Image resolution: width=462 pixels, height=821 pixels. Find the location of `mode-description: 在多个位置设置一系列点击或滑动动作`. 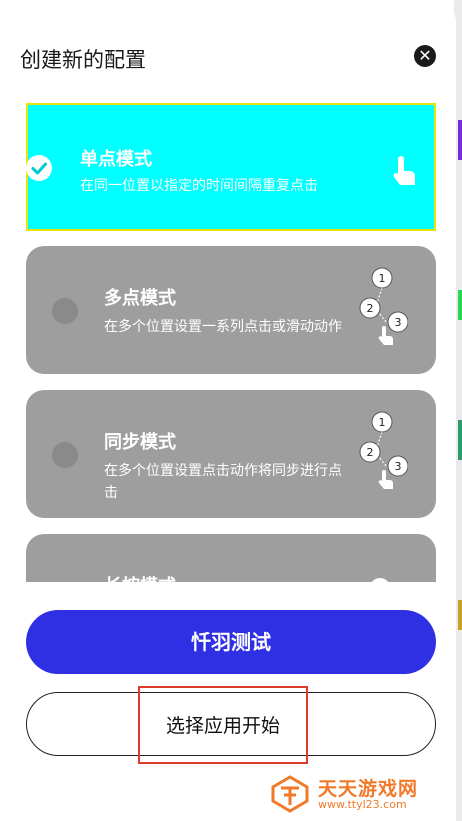

mode-description: 在多个位置设置一系列点击或滑动动作 is located at coordinates (223, 327).